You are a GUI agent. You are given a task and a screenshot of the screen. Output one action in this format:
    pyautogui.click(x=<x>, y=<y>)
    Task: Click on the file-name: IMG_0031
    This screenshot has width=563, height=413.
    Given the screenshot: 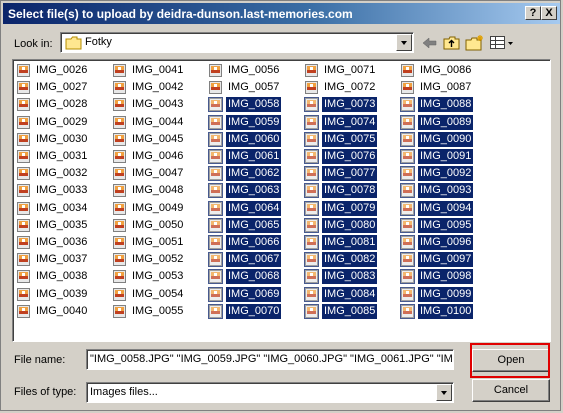 What is the action you would take?
    pyautogui.click(x=62, y=156)
    